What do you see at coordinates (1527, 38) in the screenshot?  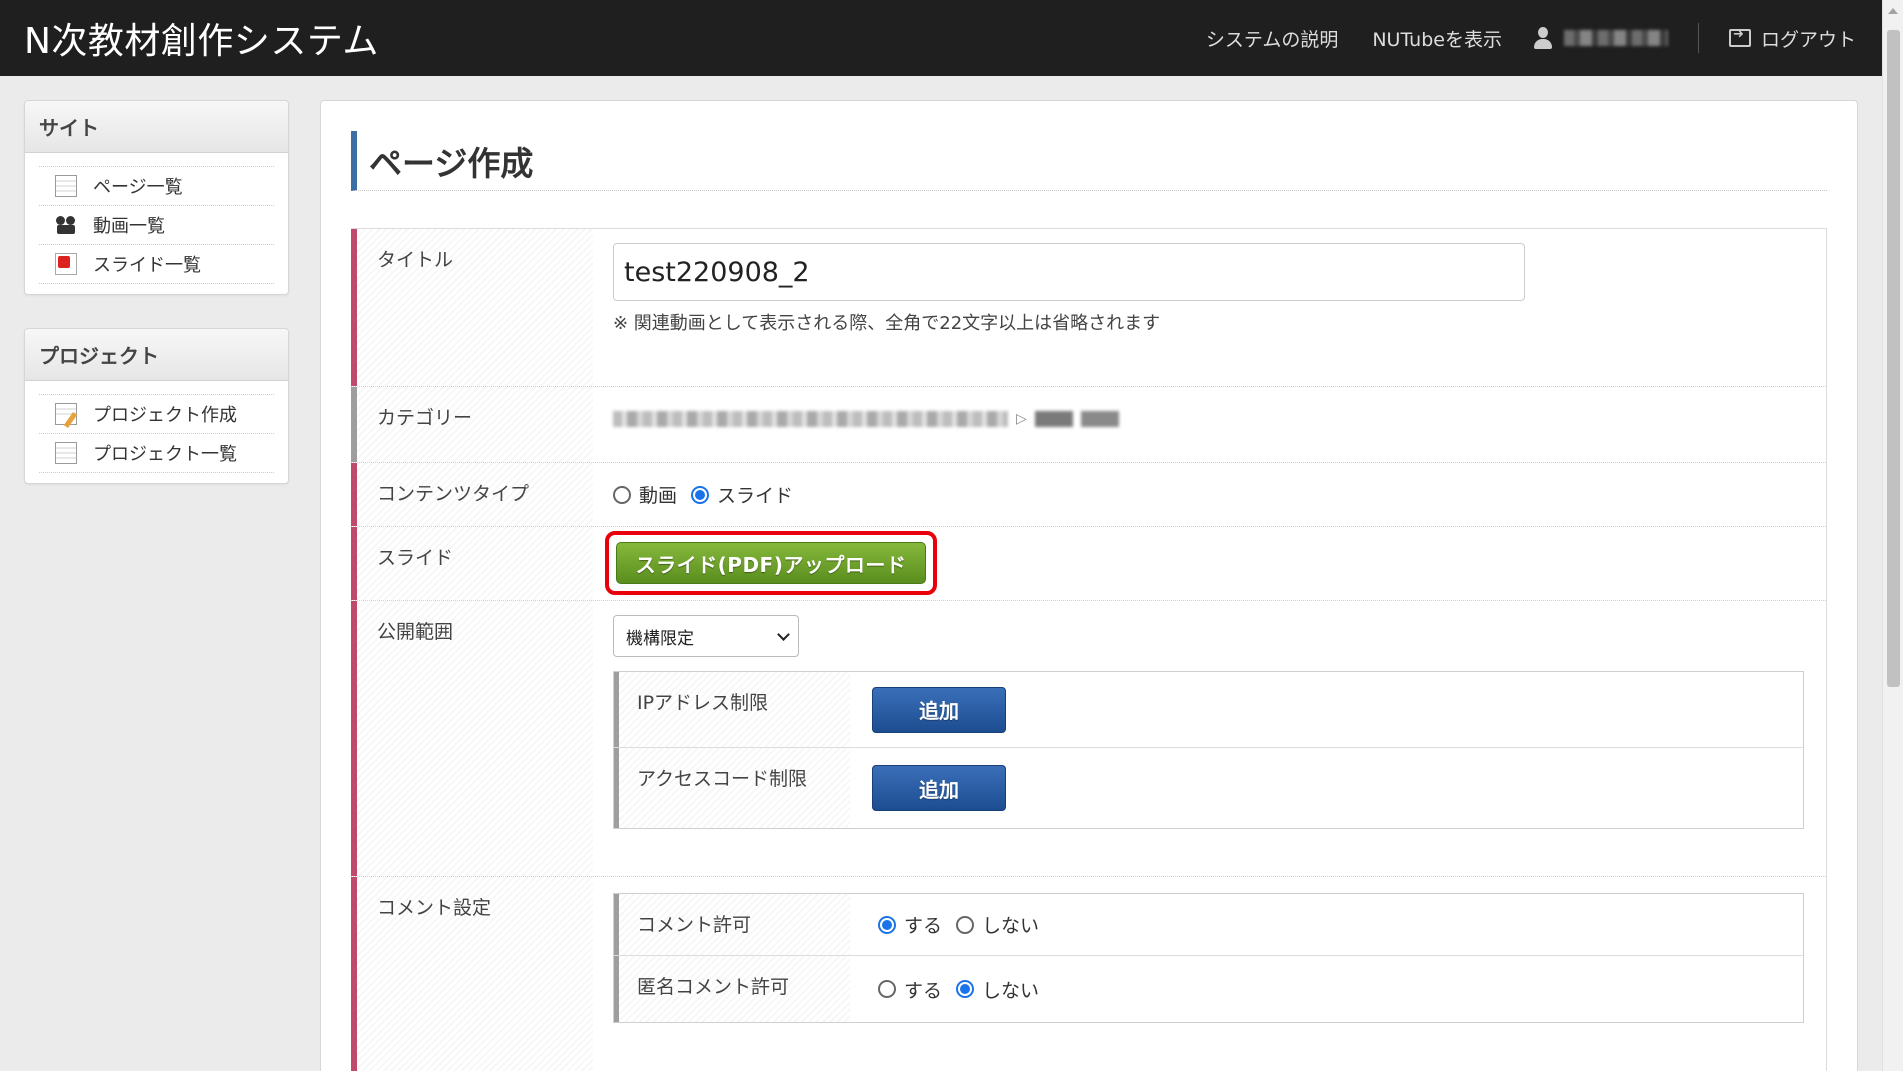 I see `top-nav: システムの説明 NUTubeを表示 ログアウト` at bounding box center [1527, 38].